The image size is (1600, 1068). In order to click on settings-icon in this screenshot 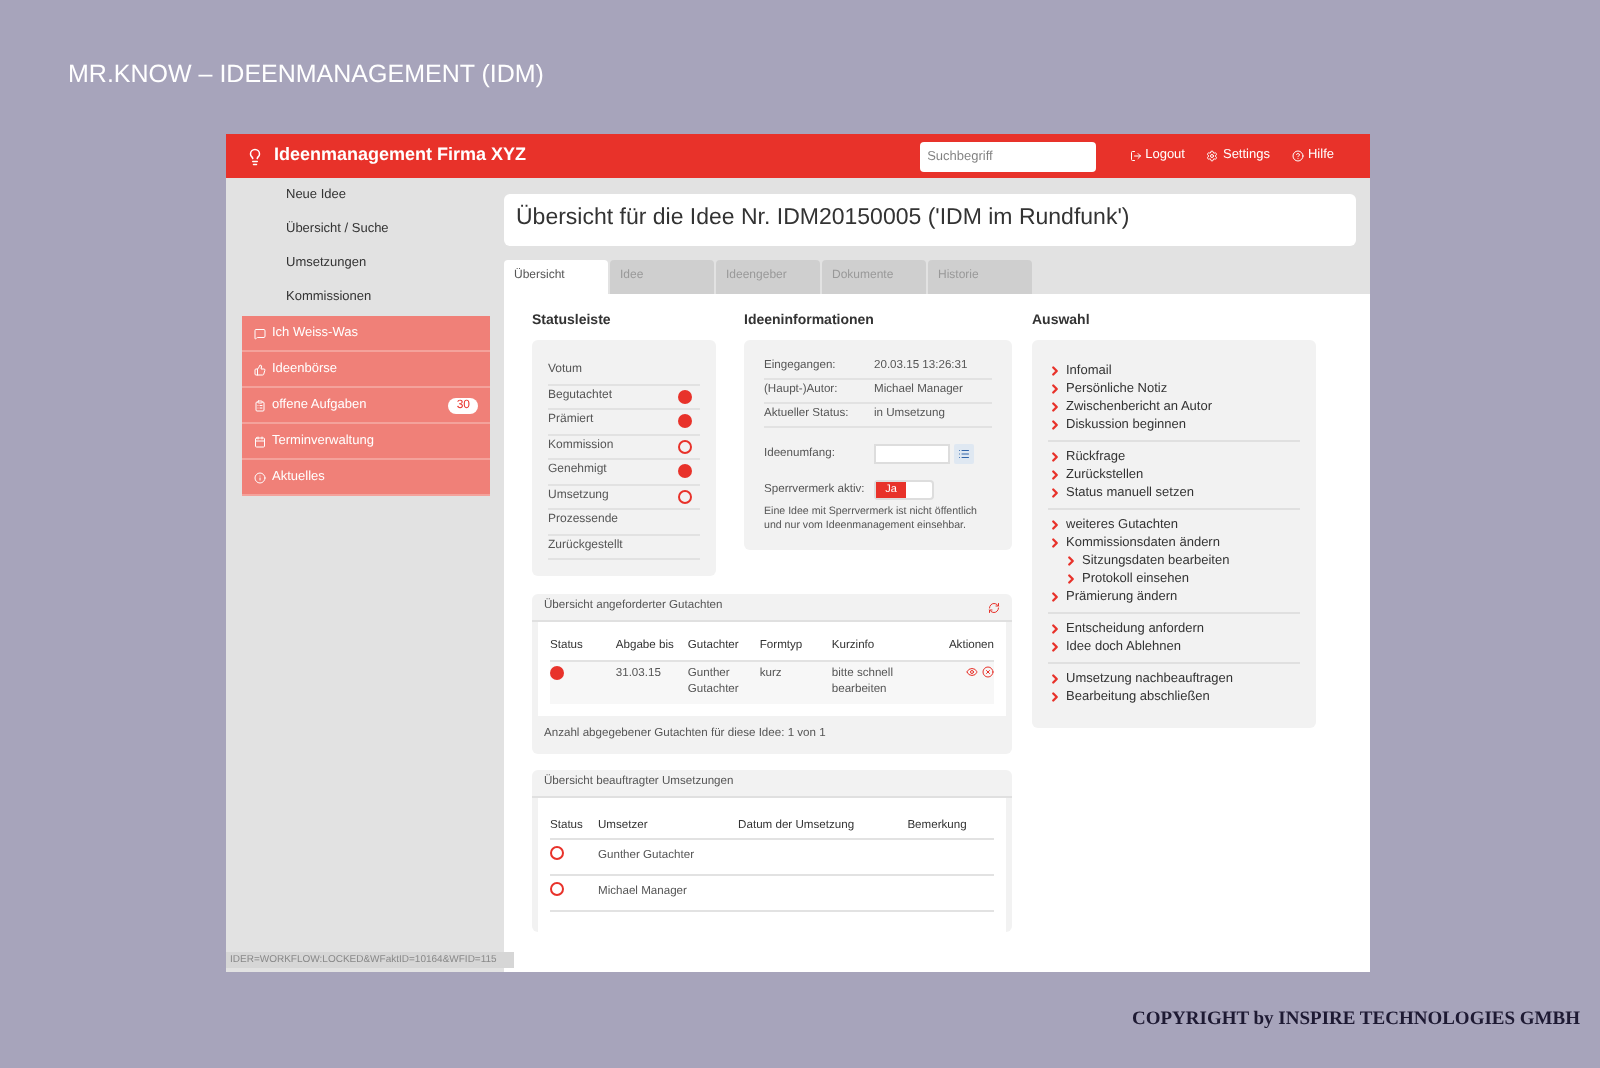, I will do `click(1212, 156)`.